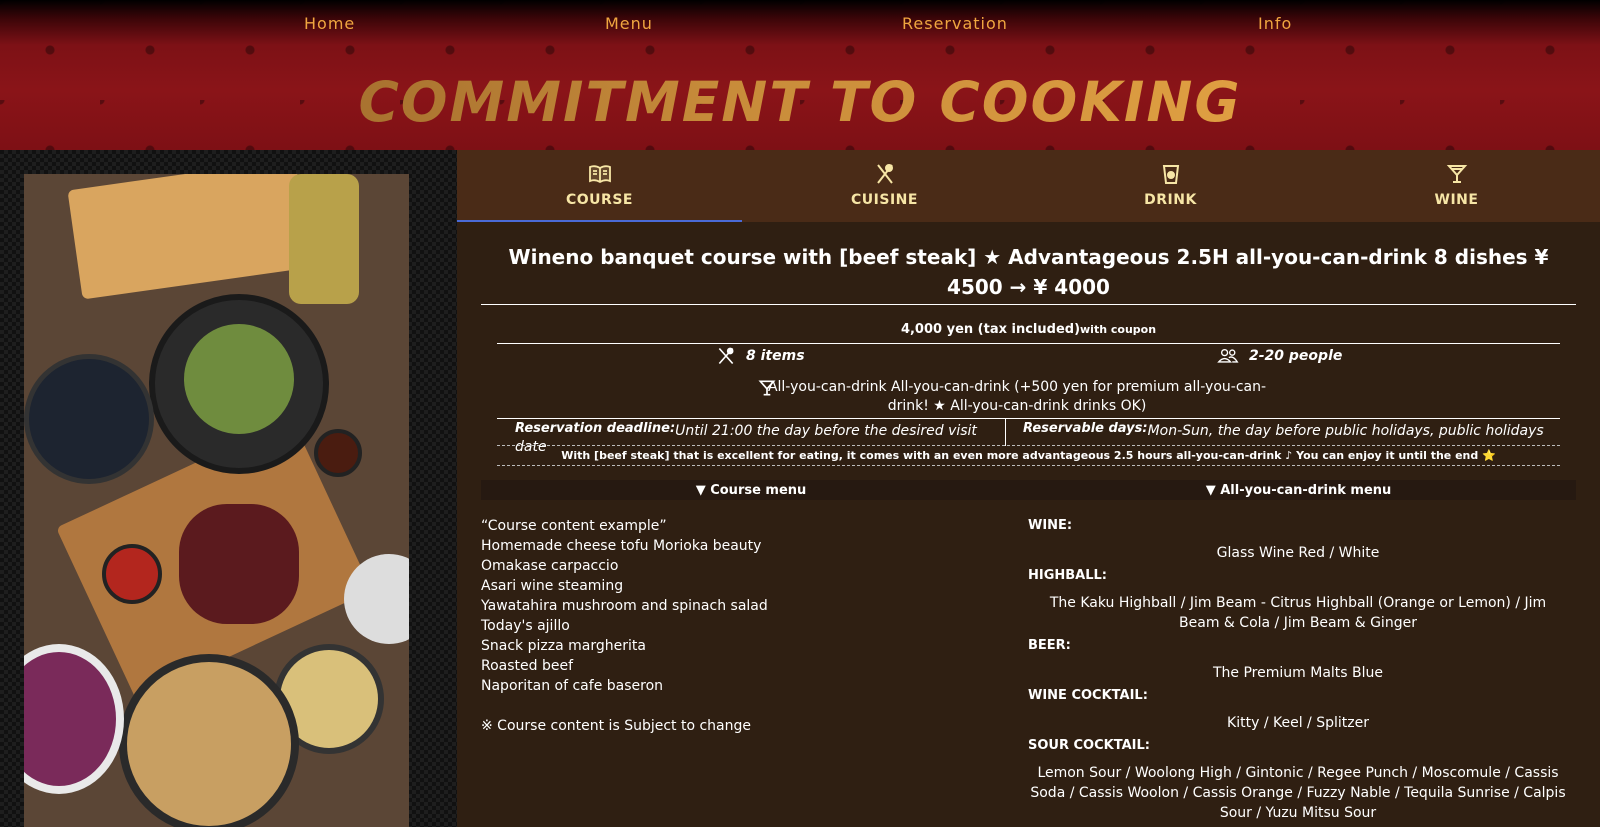 This screenshot has width=1600, height=827. What do you see at coordinates (751, 490) in the screenshot?
I see `course-menu-toggle: ▼ Course menu` at bounding box center [751, 490].